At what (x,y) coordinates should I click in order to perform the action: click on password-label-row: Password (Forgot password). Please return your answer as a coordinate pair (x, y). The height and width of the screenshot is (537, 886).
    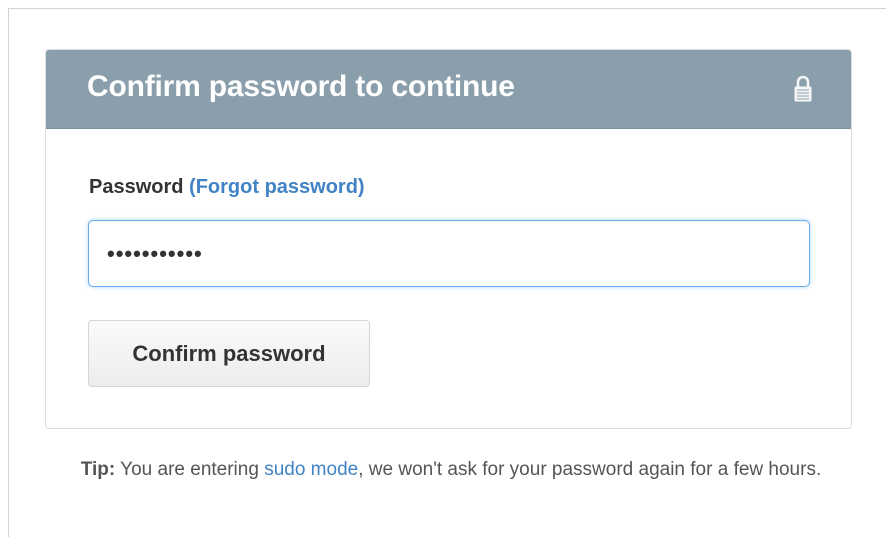
    Looking at the image, I should click on (227, 187).